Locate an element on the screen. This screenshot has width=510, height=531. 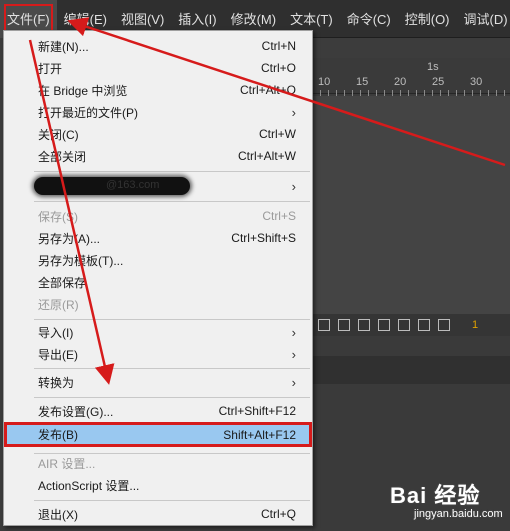
ruler-number: 10 is located at coordinates (324, 82).